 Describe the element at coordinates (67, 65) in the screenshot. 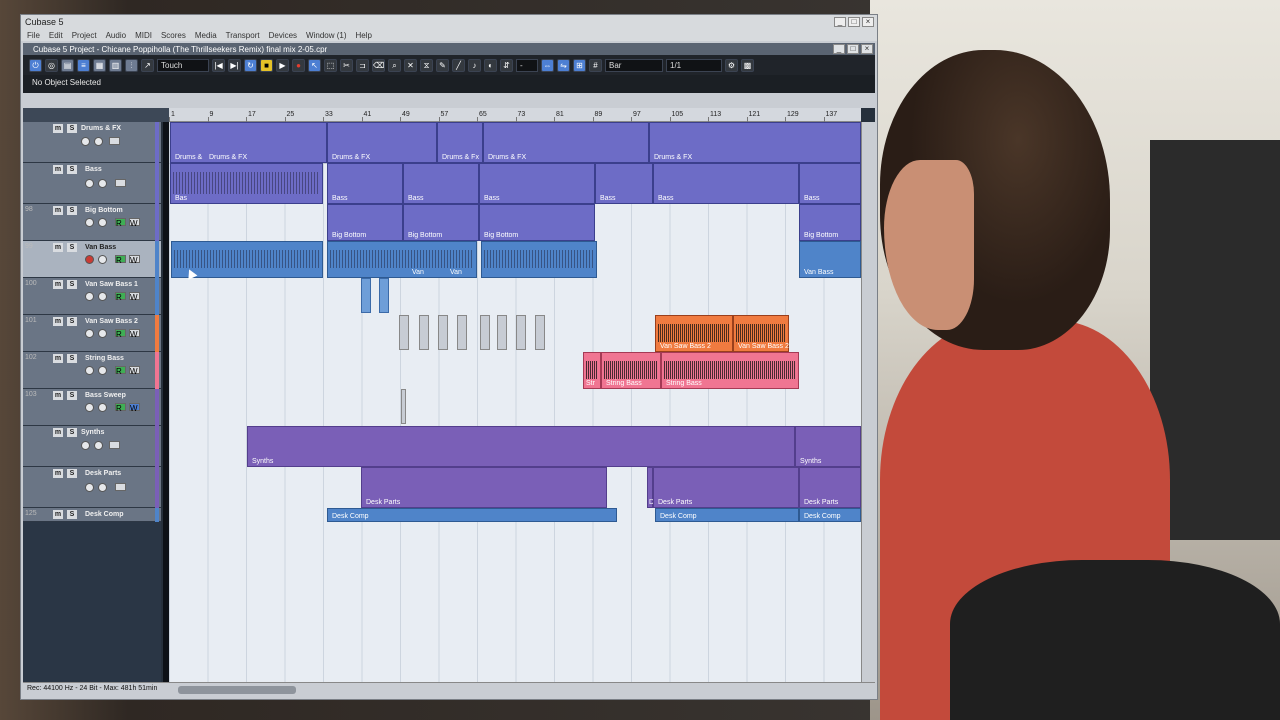

I see `show-inspector-icon: ▤` at that location.